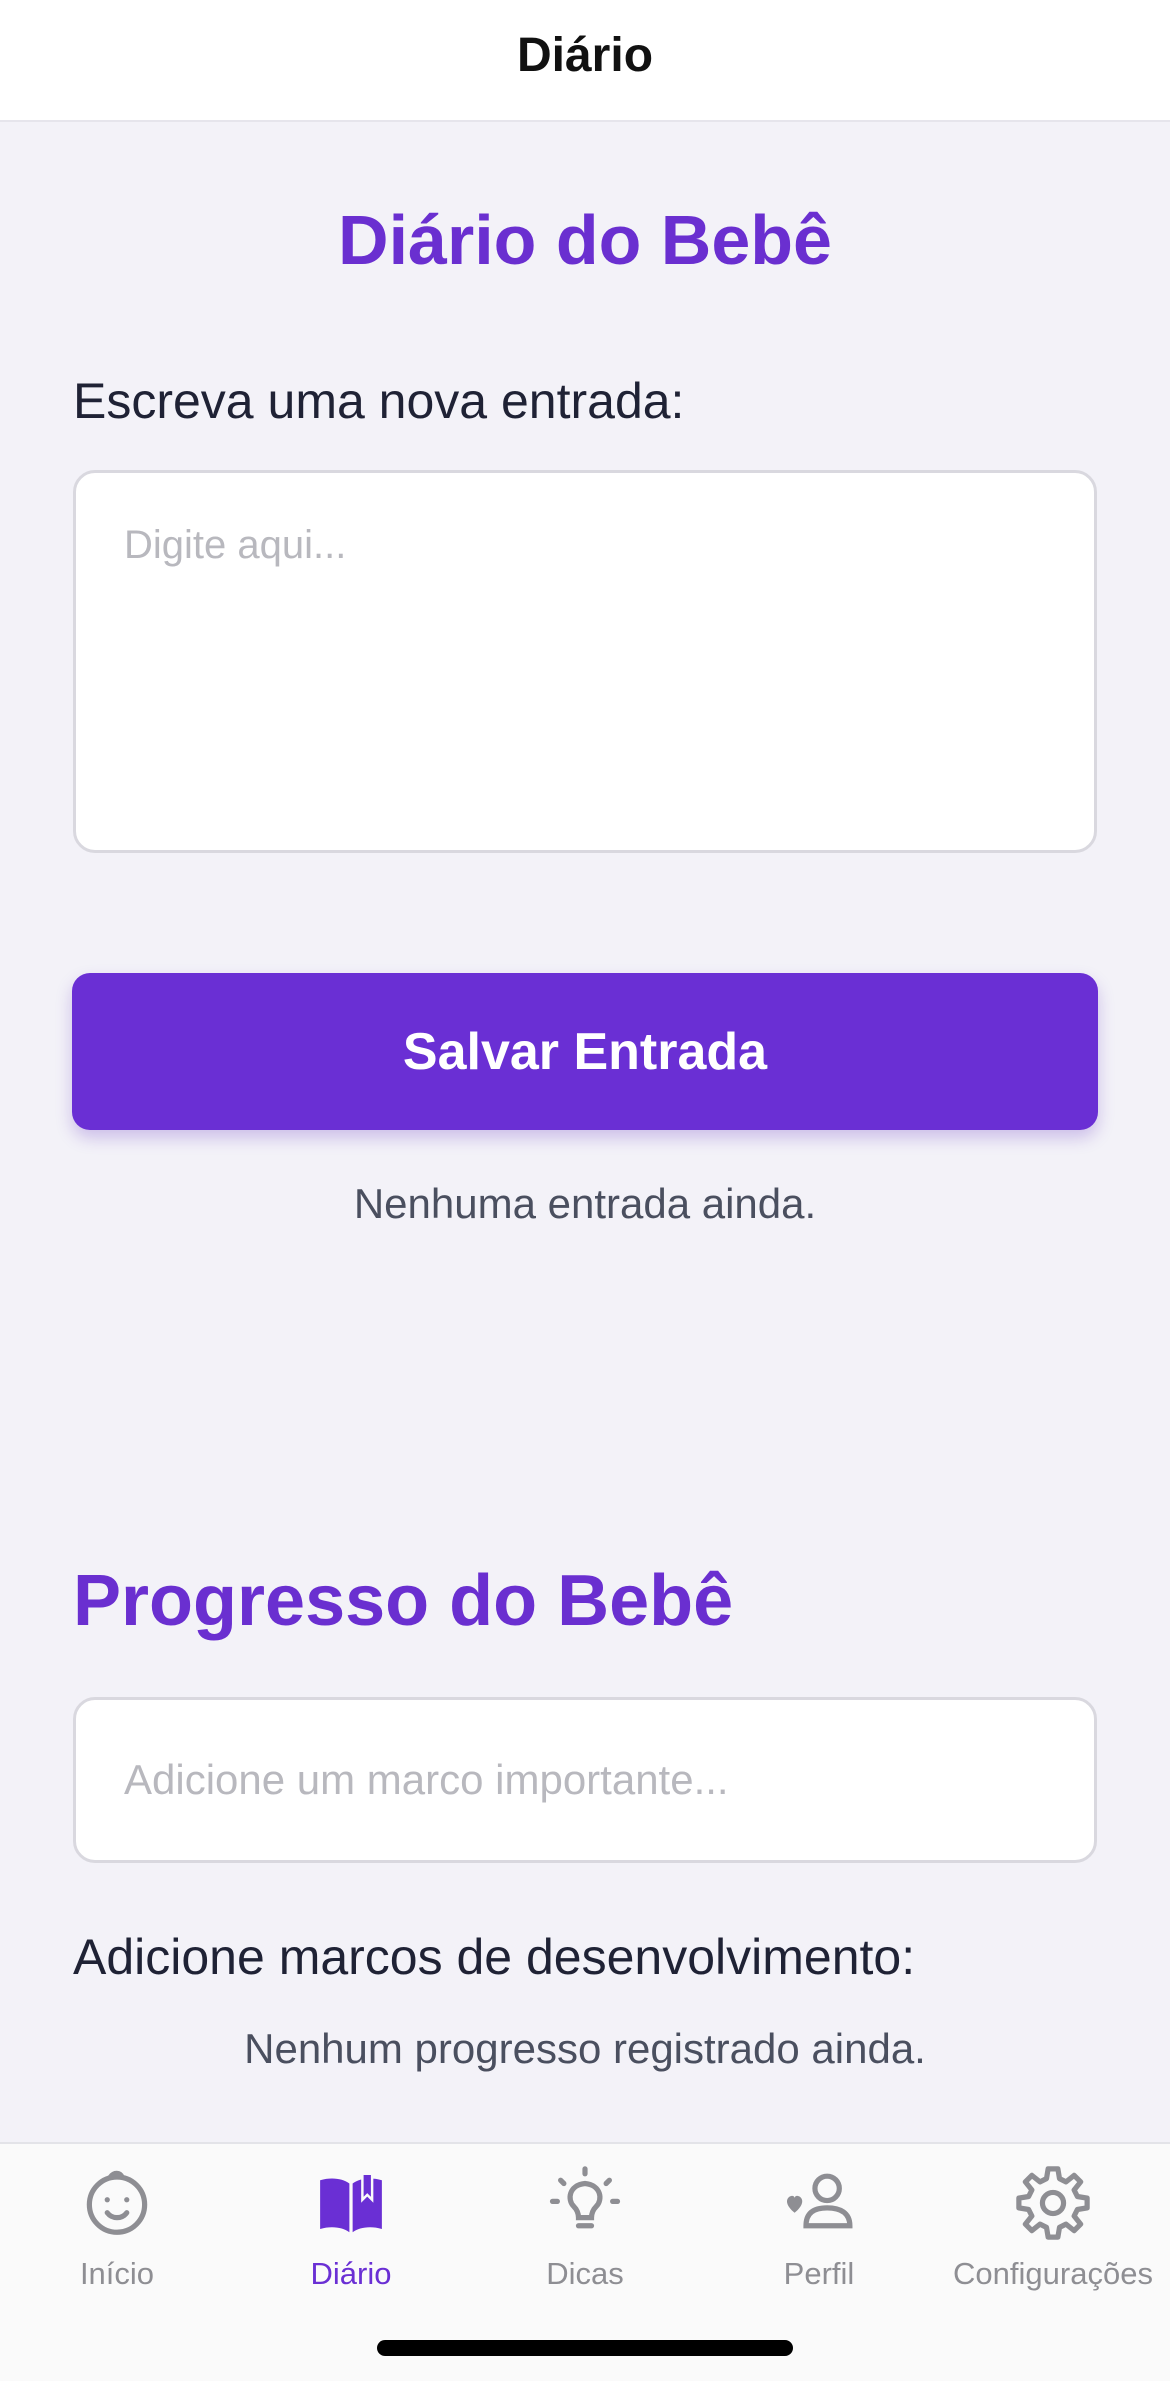 The height and width of the screenshot is (2381, 1170). What do you see at coordinates (117, 2273) in the screenshot?
I see `tab-inicio-label: Início` at bounding box center [117, 2273].